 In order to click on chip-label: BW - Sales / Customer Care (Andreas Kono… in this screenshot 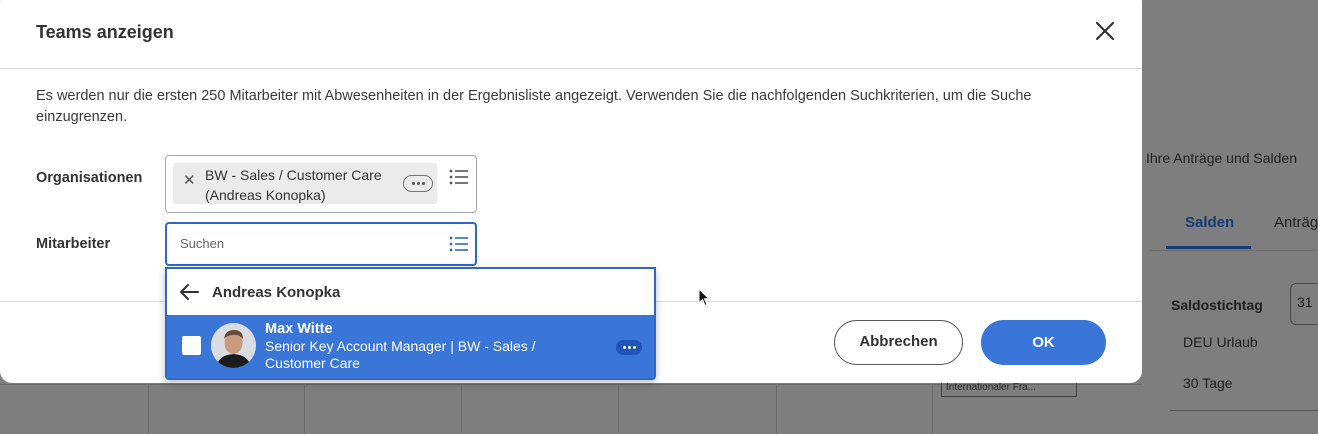, I will do `click(293, 185)`.